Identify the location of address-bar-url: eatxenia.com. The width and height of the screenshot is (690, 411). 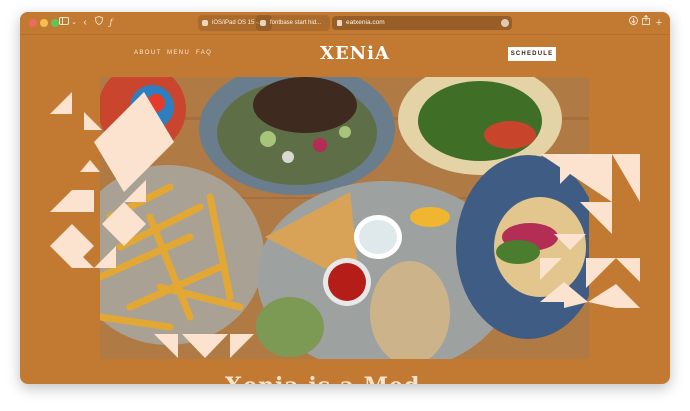
(365, 22).